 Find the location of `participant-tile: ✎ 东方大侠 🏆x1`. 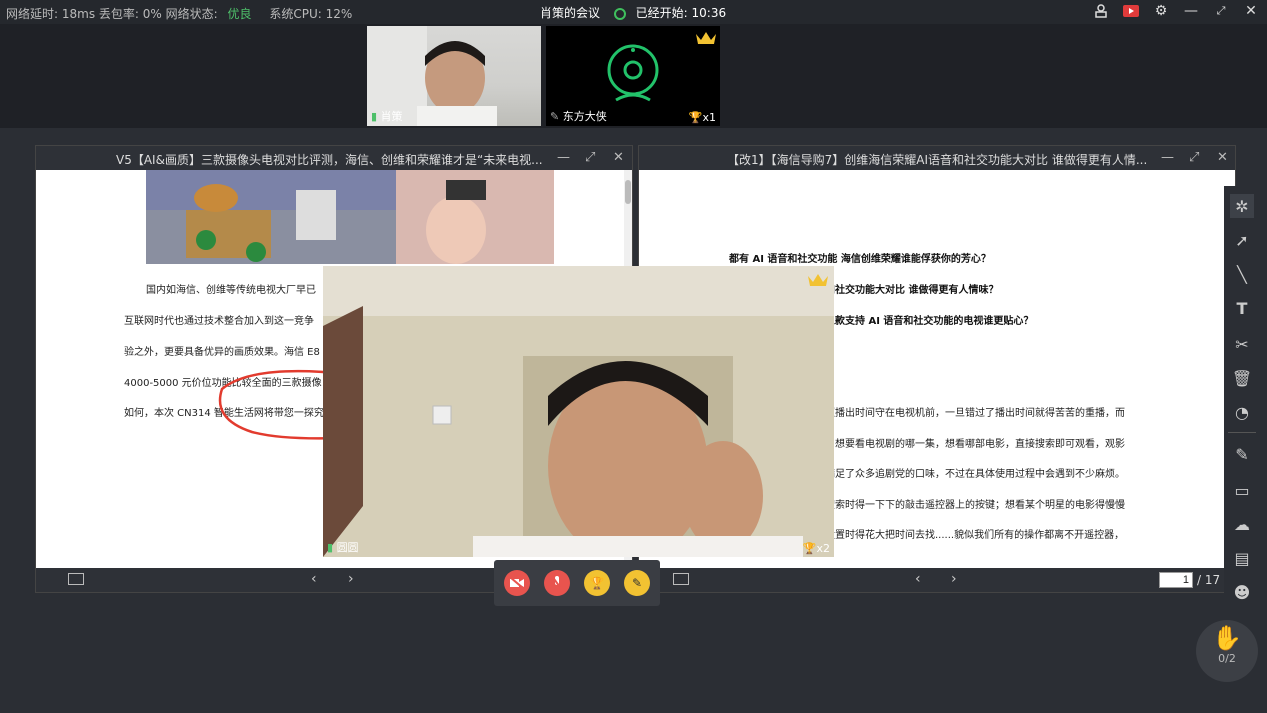

participant-tile: ✎ 东方大侠 🏆x1 is located at coordinates (633, 76).